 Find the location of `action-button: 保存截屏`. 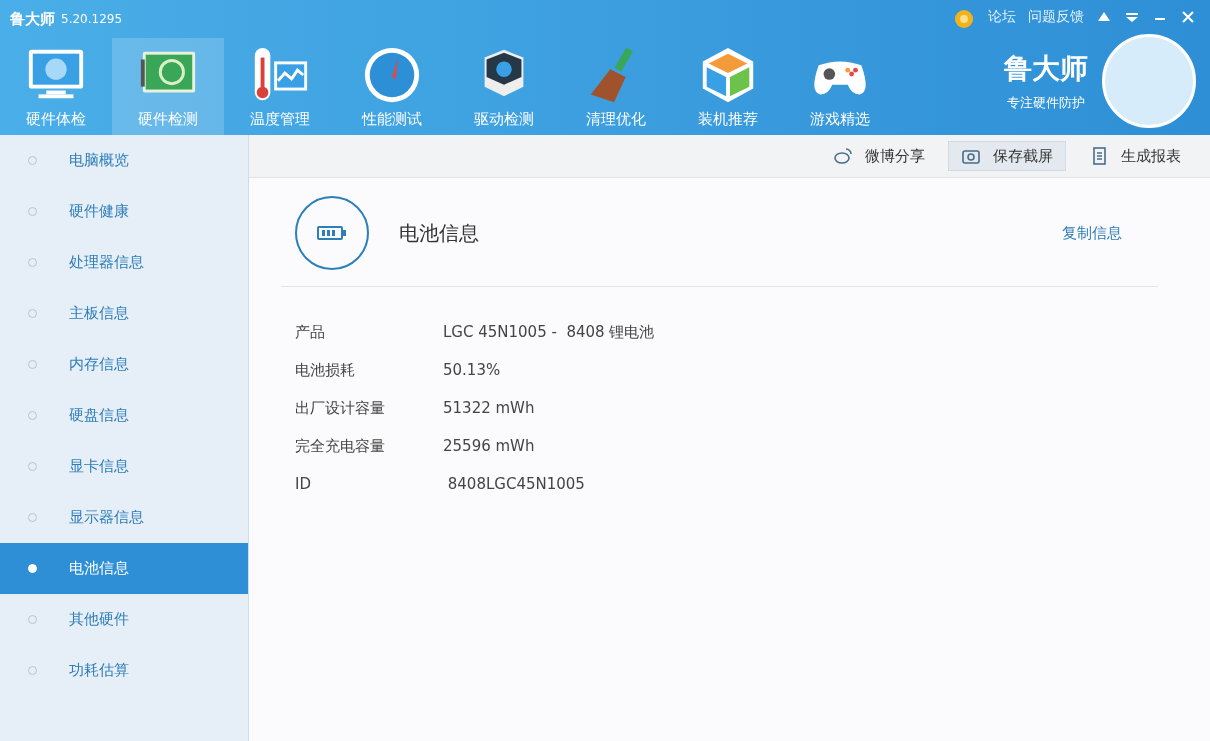

action-button: 保存截屏 is located at coordinates (1007, 156).